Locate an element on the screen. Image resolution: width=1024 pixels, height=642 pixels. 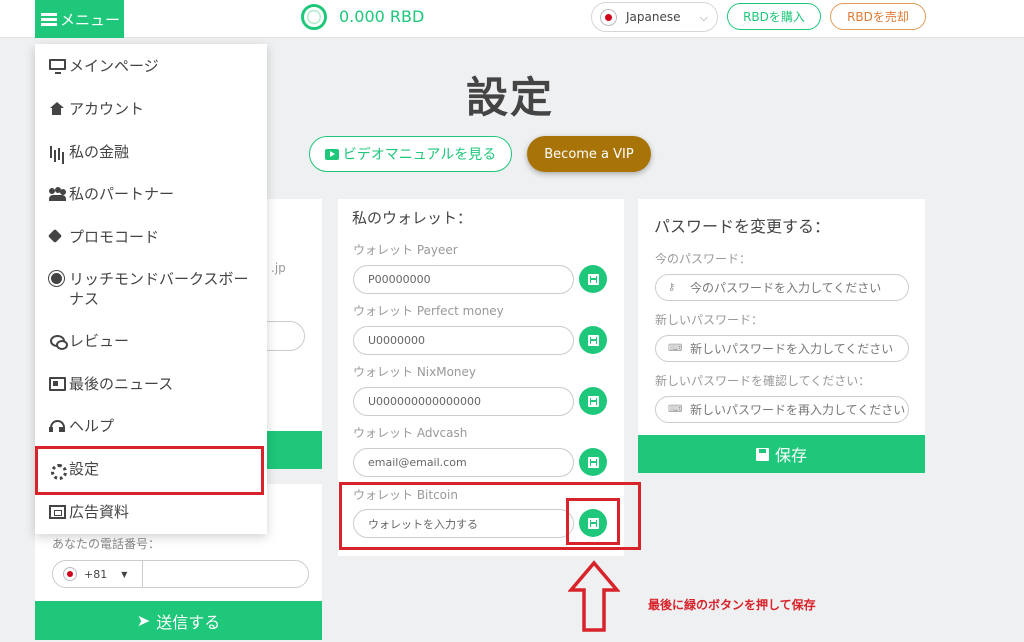
play-icon is located at coordinates (331, 154).